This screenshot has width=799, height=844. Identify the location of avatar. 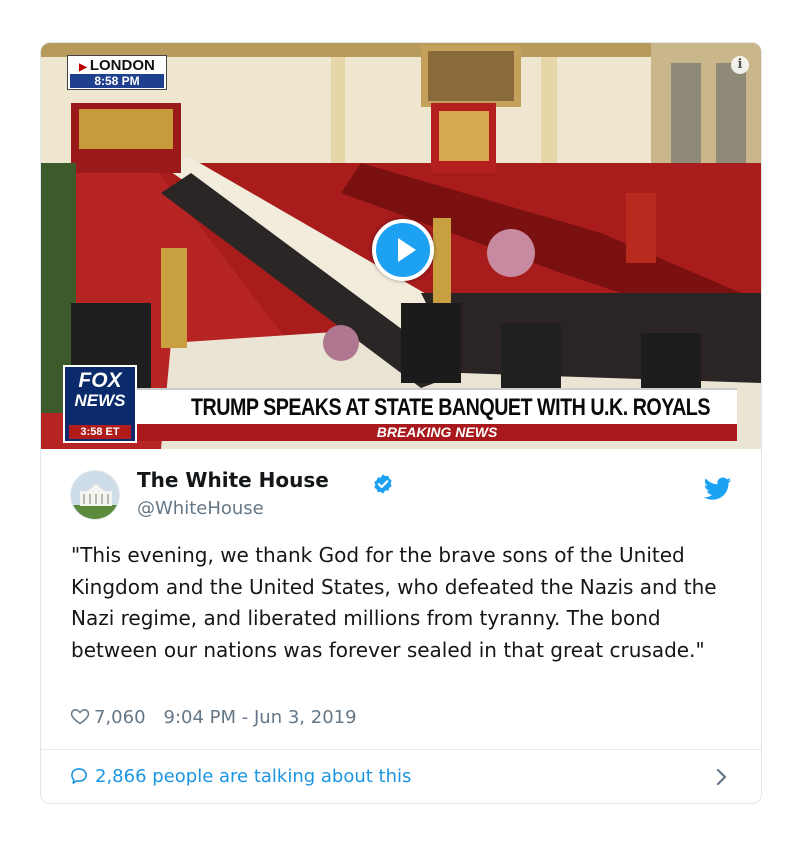
(95, 495).